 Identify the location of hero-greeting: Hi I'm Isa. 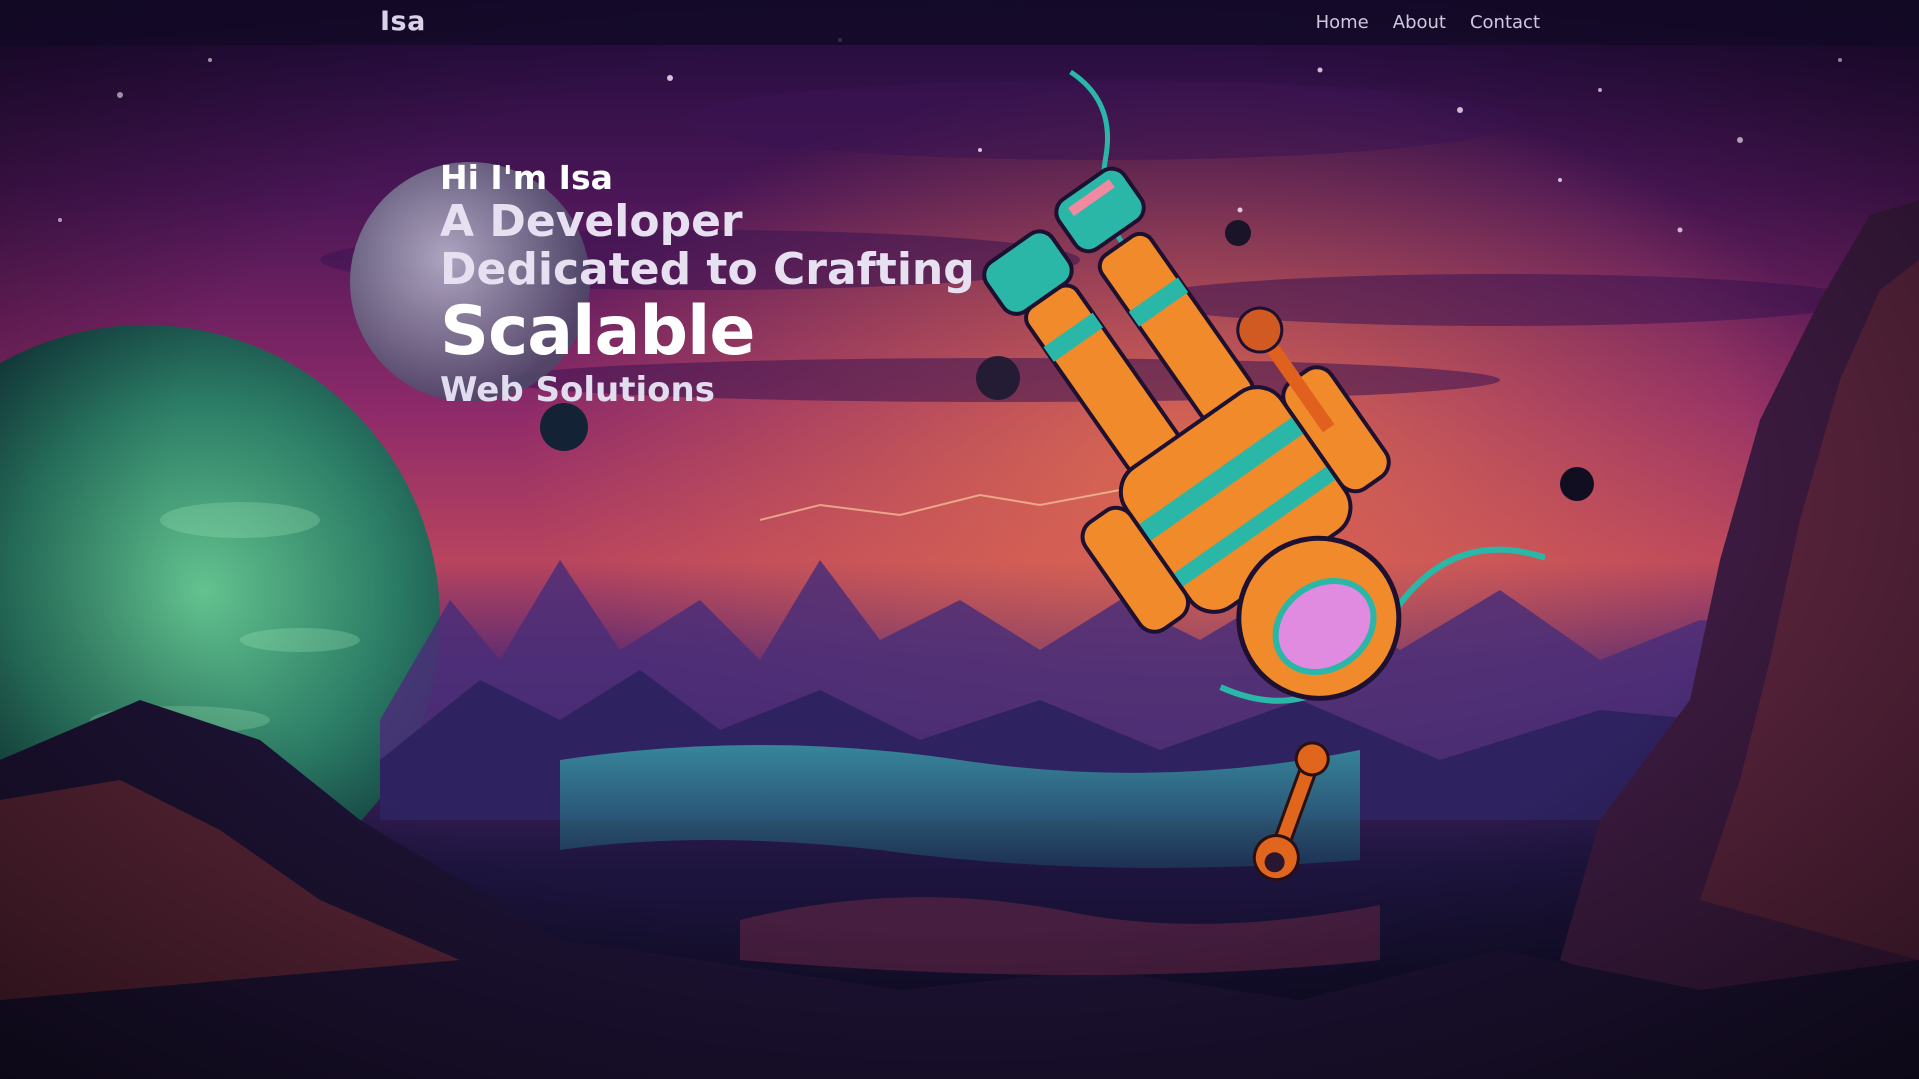
(526, 177).